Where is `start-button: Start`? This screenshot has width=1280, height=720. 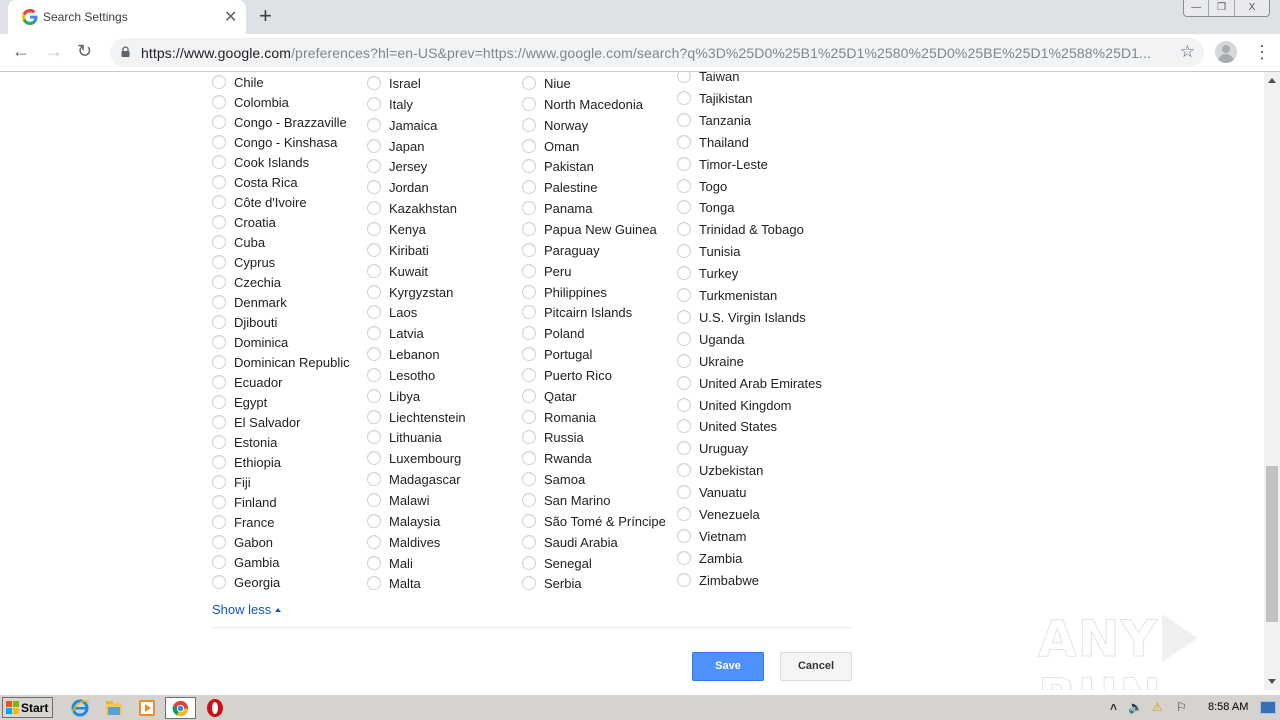
start-button: Start is located at coordinates (27, 707).